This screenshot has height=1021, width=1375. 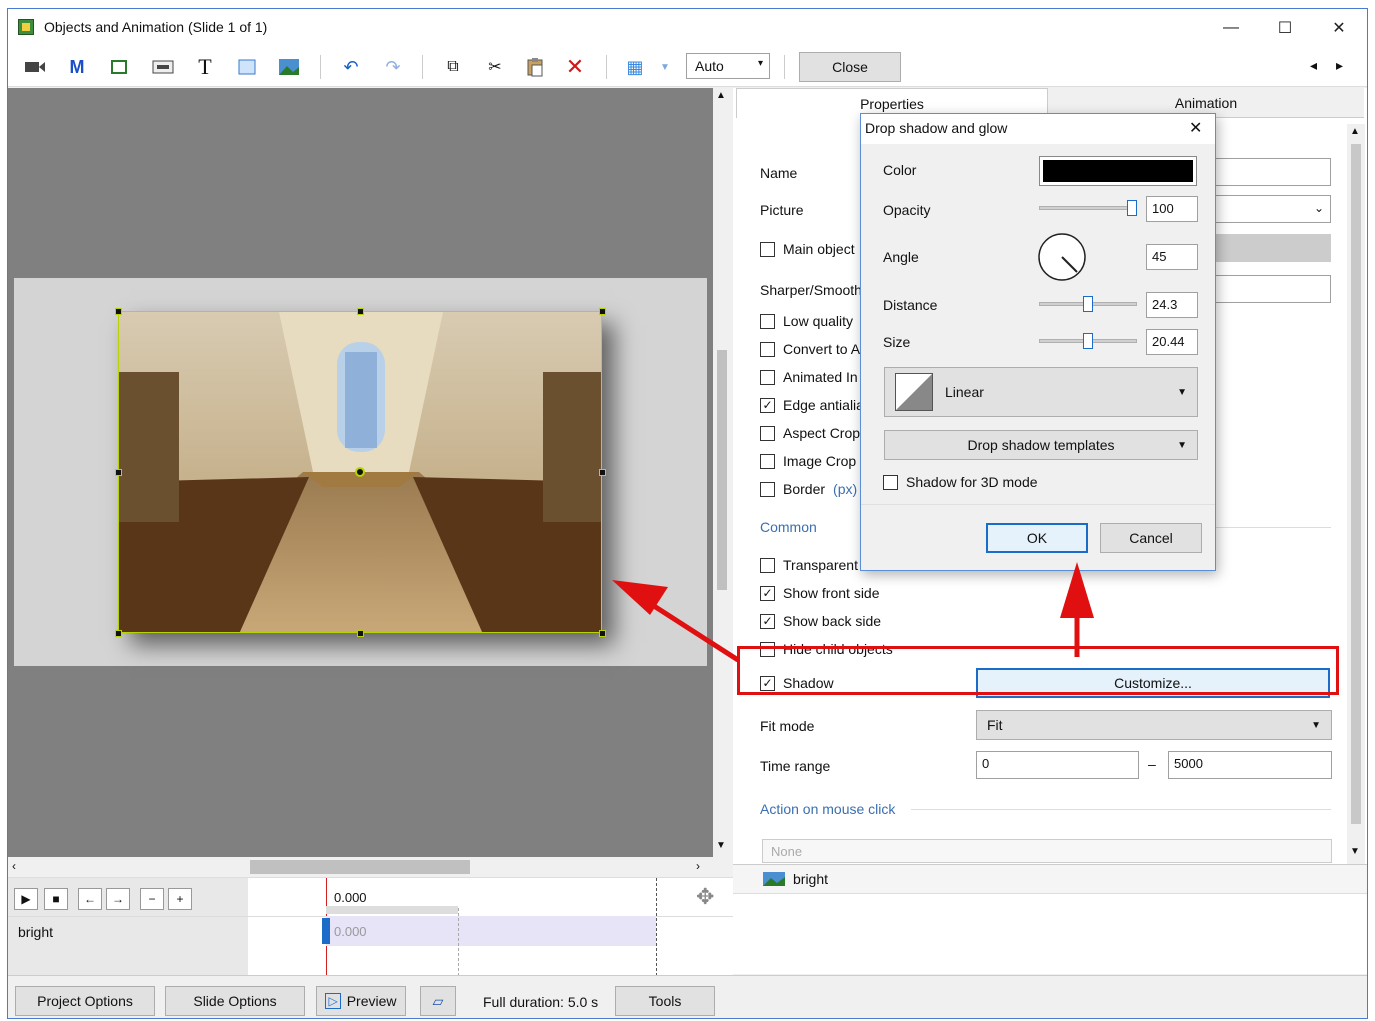 I want to click on annotation-arrow-to-dialog, so click(x=1077, y=609).